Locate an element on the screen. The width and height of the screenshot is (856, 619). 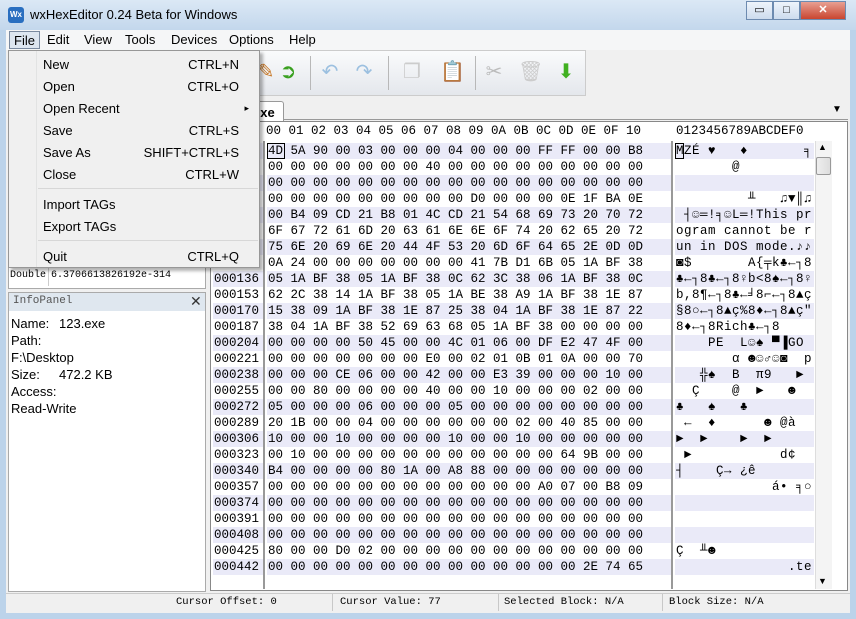
offset-cell: 000170 is located at coordinates (238, 311).